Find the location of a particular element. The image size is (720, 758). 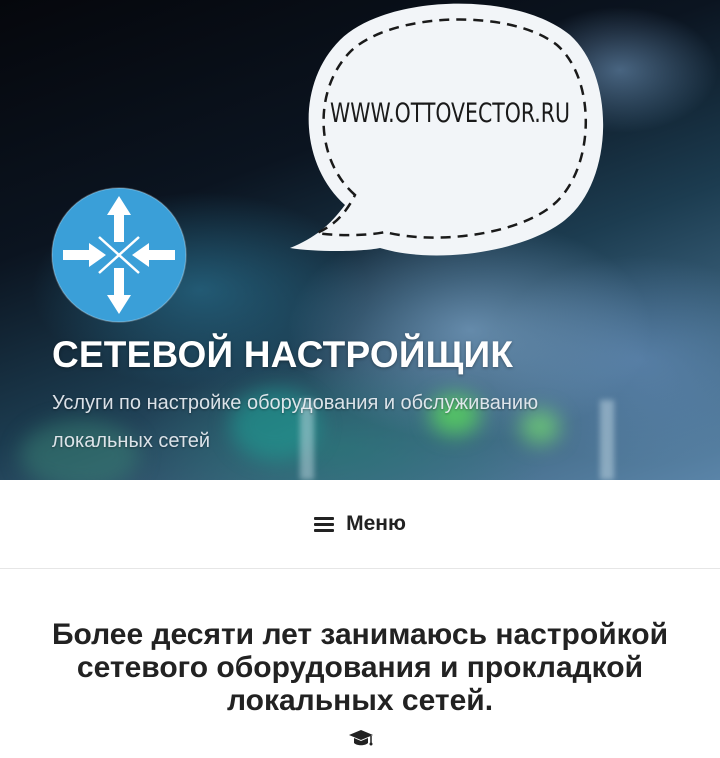

site-title: СЕТЕВОЙ НАСТРОЙЩИК is located at coordinates (282, 355).